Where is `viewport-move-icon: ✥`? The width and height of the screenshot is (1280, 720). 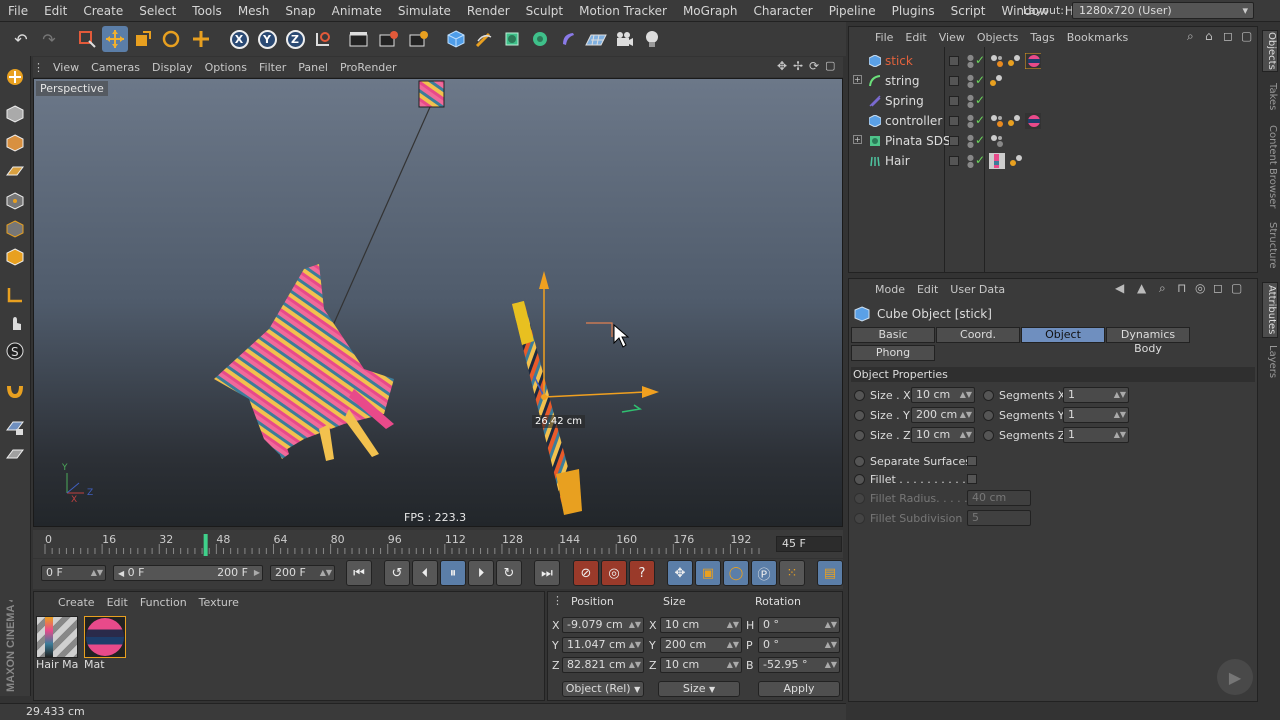 viewport-move-icon: ✥ is located at coordinates (782, 66).